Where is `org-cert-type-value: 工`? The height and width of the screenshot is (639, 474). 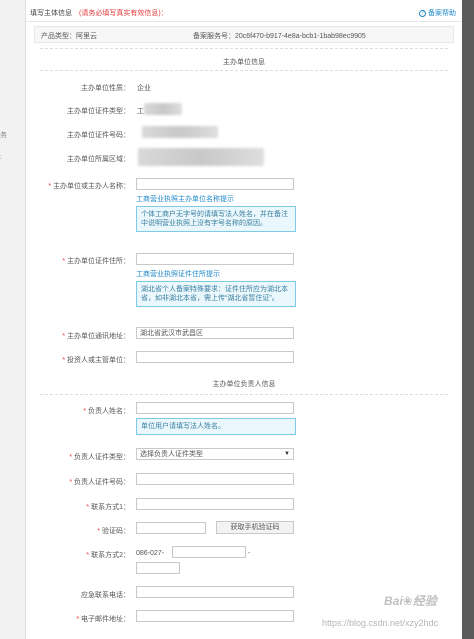 org-cert-type-value: 工 is located at coordinates (140, 111).